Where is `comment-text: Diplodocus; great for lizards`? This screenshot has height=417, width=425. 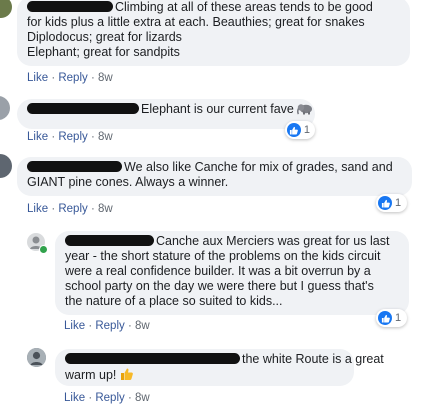 comment-text: Diplodocus; great for lizards is located at coordinates (104, 37).